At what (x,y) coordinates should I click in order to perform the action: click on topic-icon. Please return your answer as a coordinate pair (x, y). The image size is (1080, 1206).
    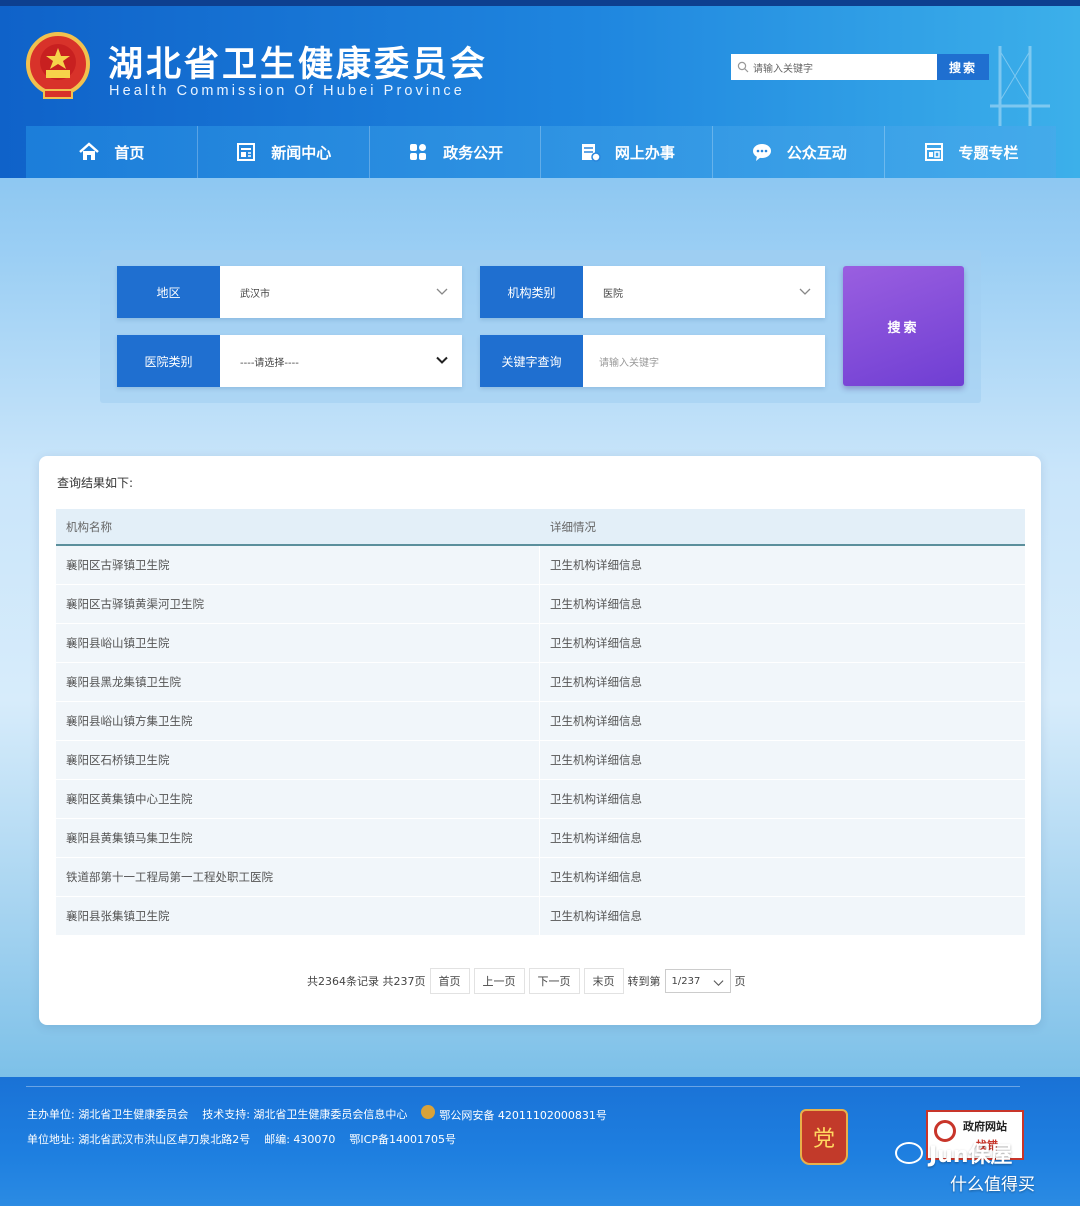
    Looking at the image, I should click on (933, 152).